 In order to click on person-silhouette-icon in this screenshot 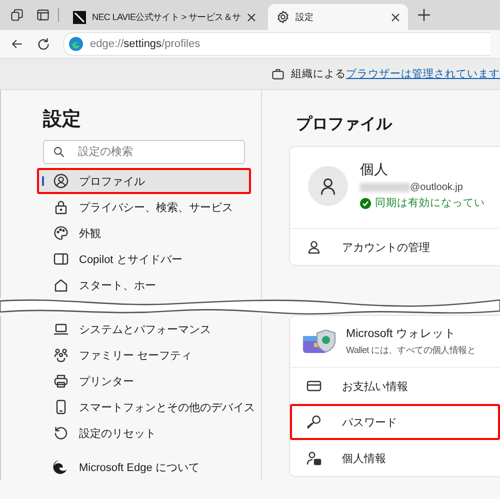, I will do `click(328, 186)`.